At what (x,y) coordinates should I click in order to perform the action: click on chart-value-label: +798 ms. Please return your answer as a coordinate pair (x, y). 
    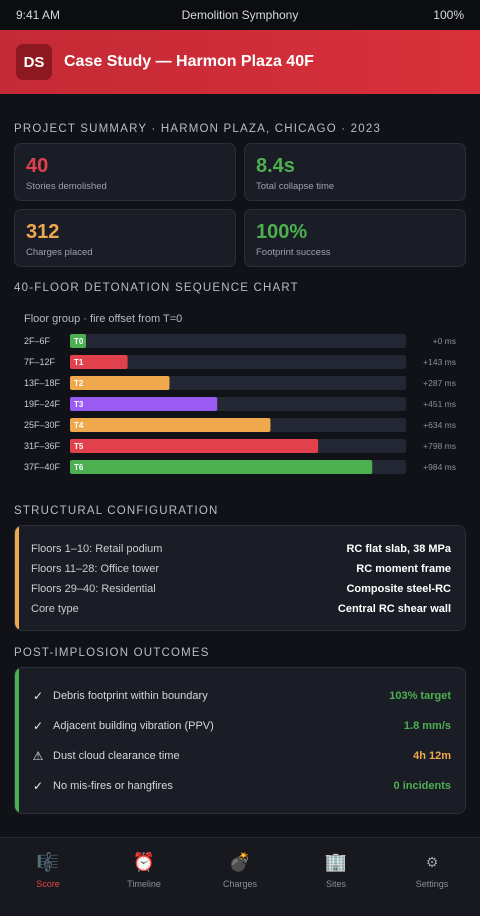
    Looking at the image, I should click on (439, 446).